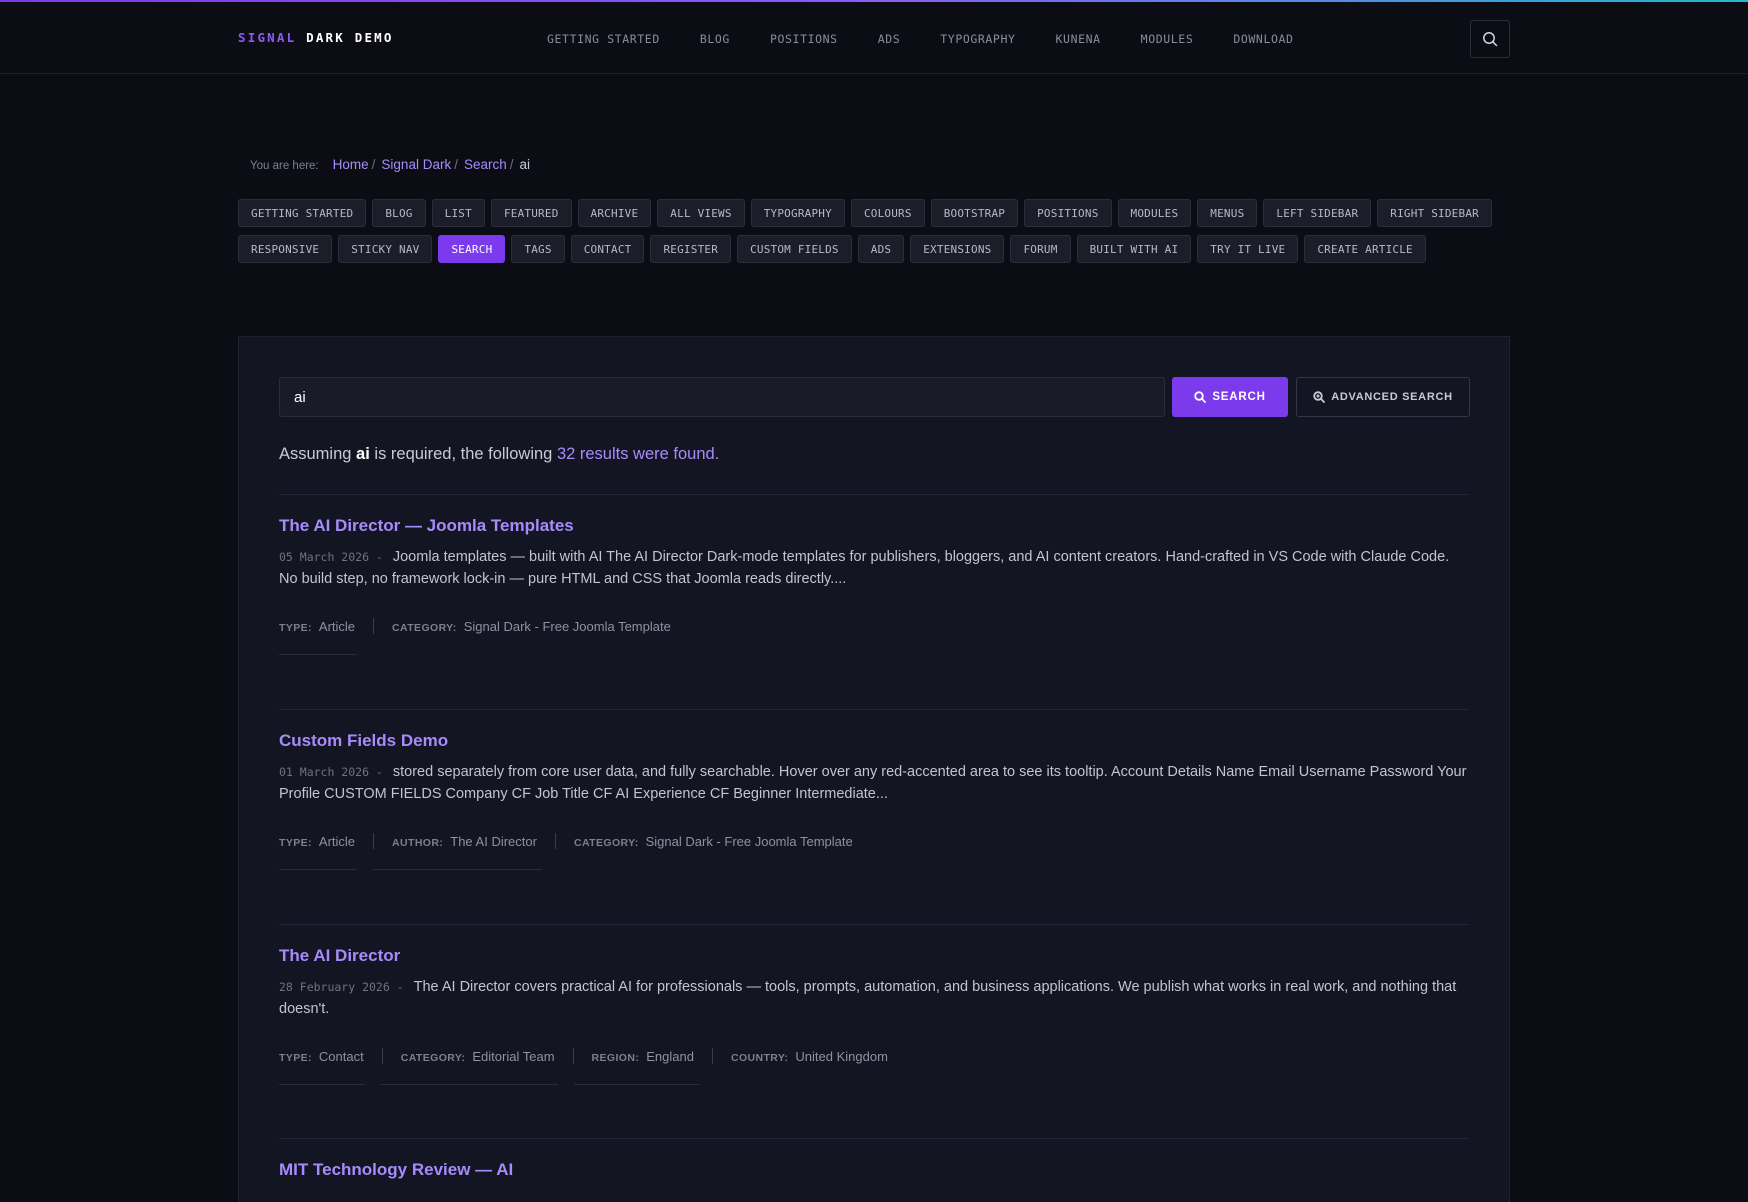 This screenshot has width=1748, height=1202. I want to click on site-logo: SIGNAL DARK DEMO, so click(316, 37).